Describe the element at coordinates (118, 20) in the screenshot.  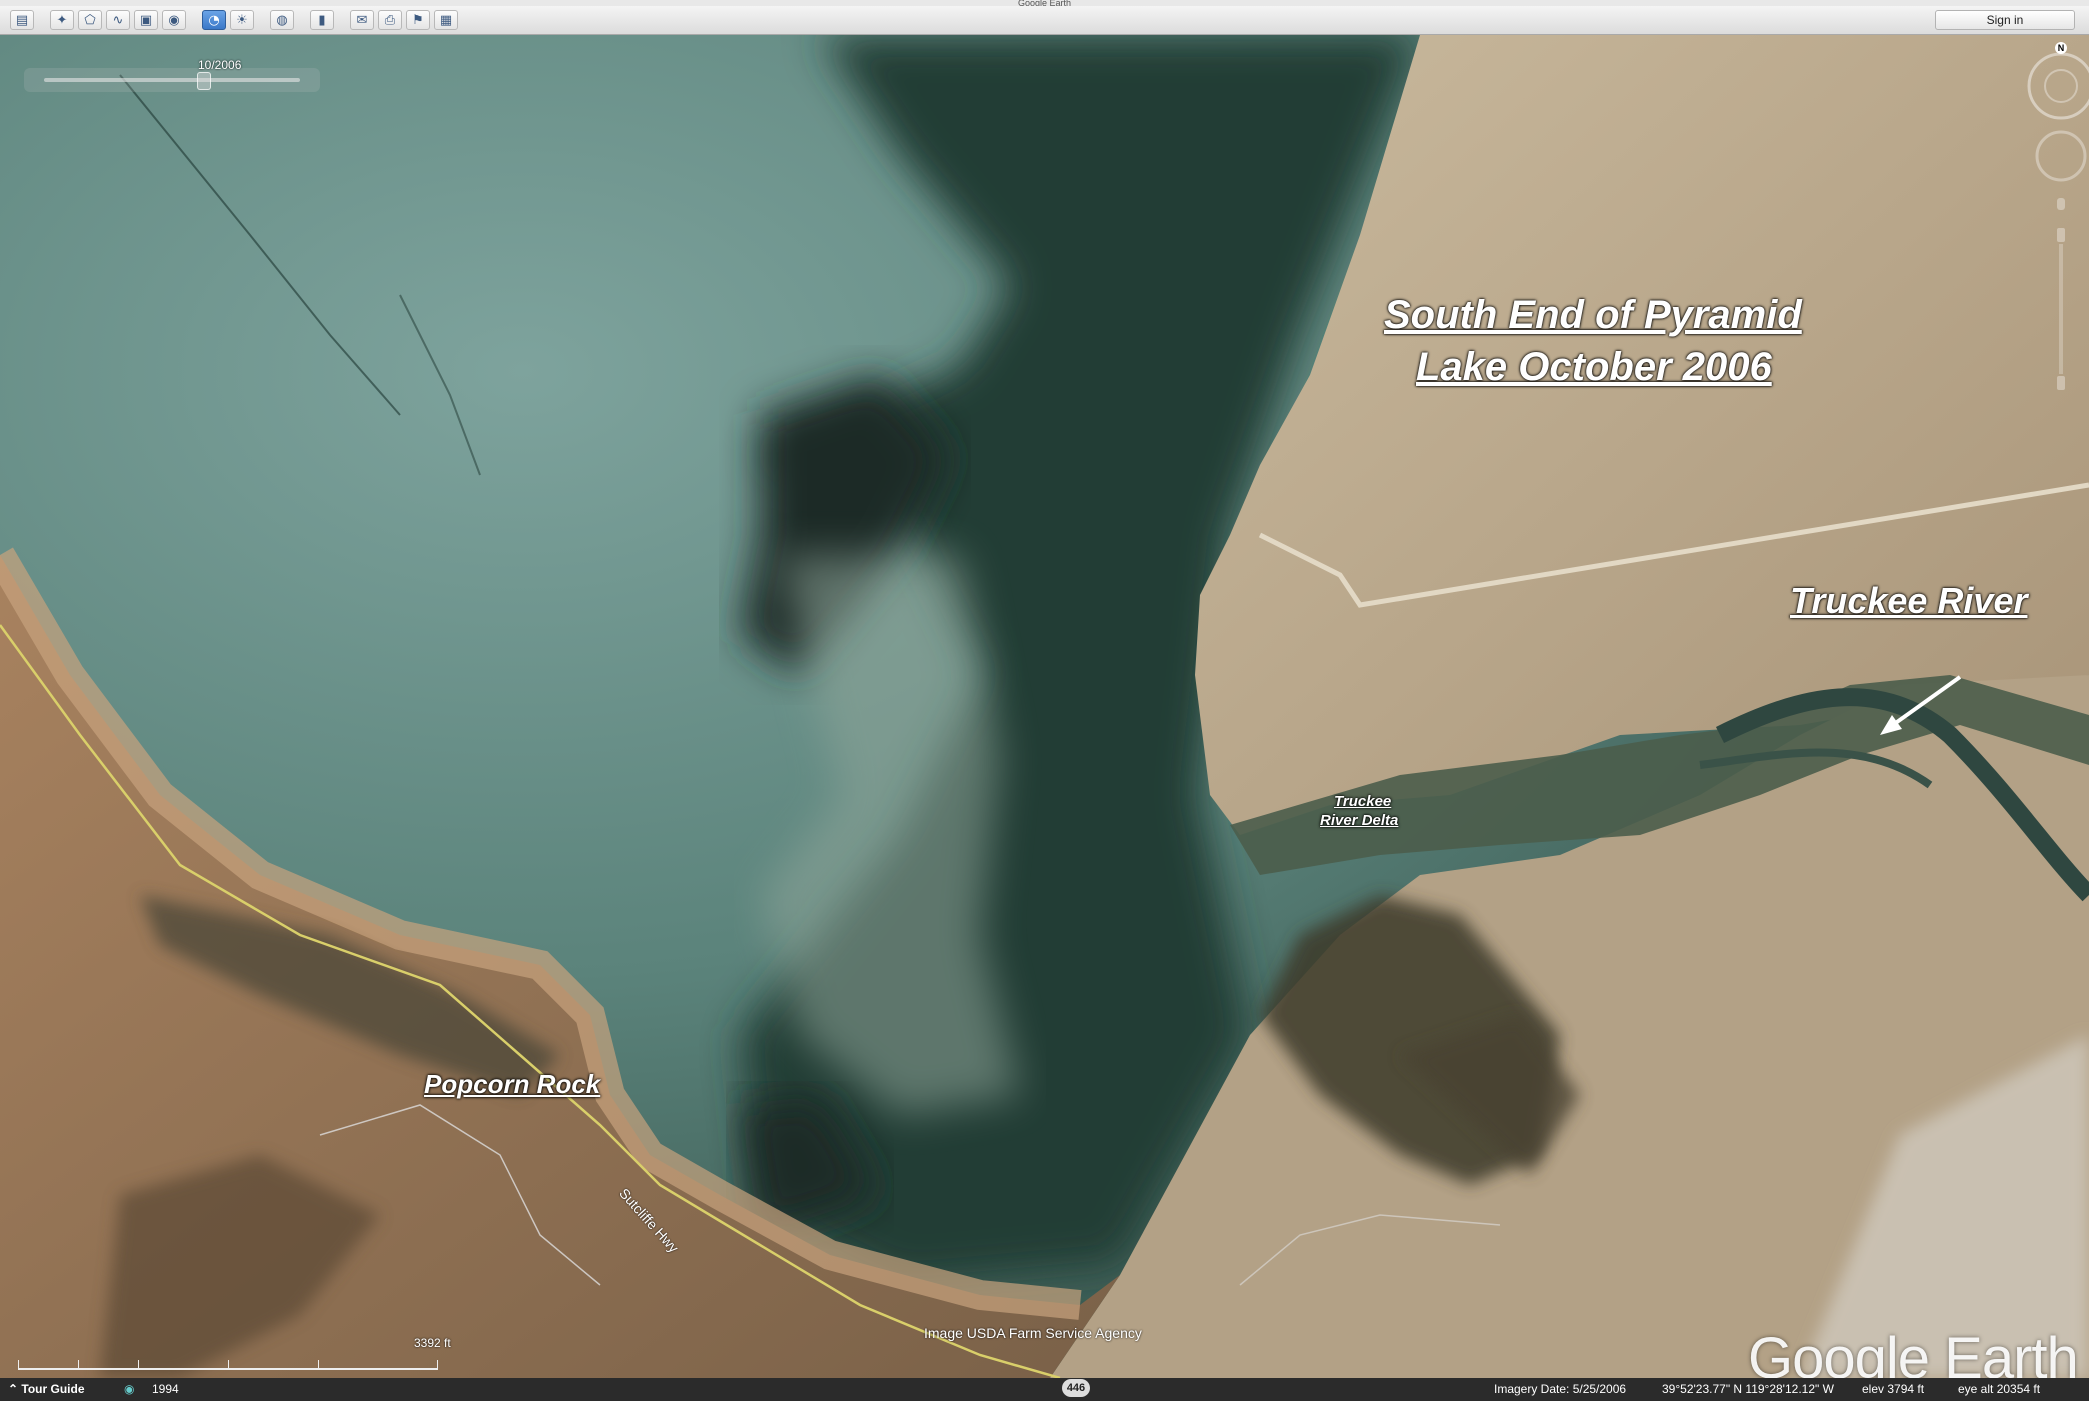
I see `path-icon: ∿` at that location.